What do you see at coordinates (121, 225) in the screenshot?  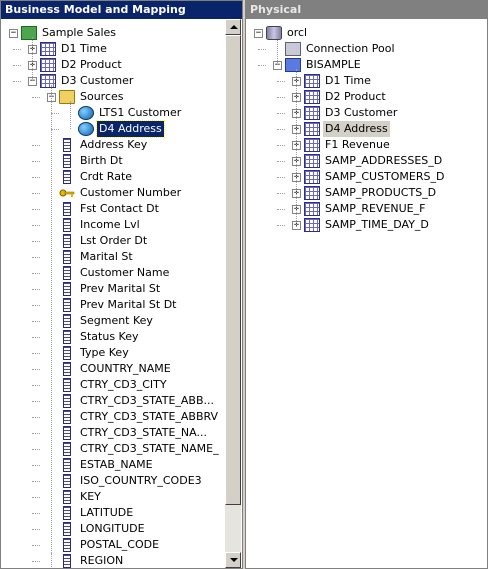 I see `tree-node-income-lvl: Income Lvl` at bounding box center [121, 225].